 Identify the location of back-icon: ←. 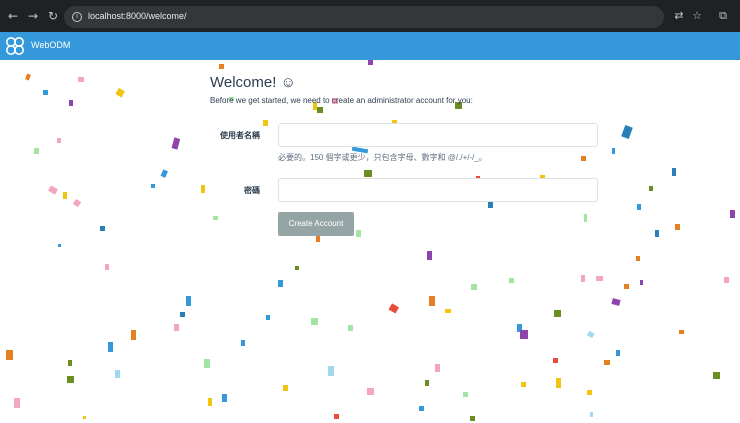
(13, 16).